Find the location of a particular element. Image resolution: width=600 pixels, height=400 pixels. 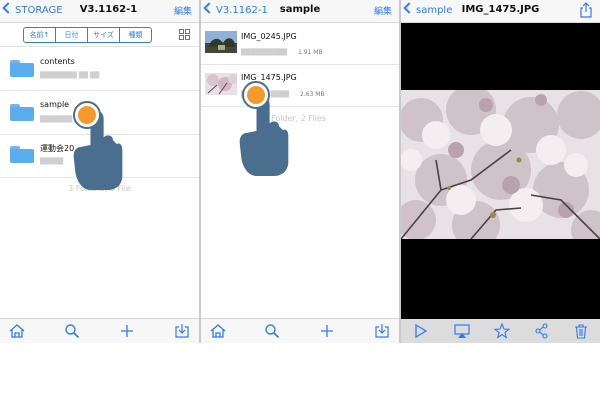

navigation-bar: sample IMG_1475.JPG is located at coordinates (500, 11).